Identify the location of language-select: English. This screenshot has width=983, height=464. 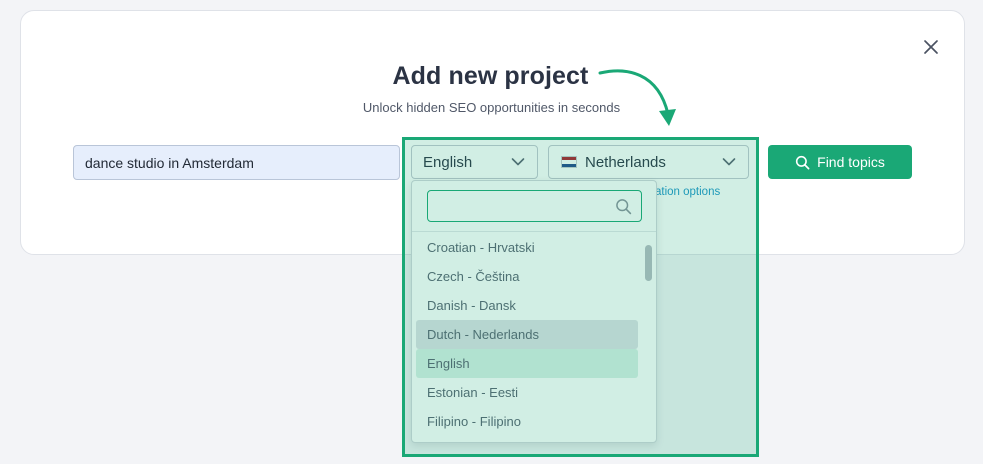
(474, 162).